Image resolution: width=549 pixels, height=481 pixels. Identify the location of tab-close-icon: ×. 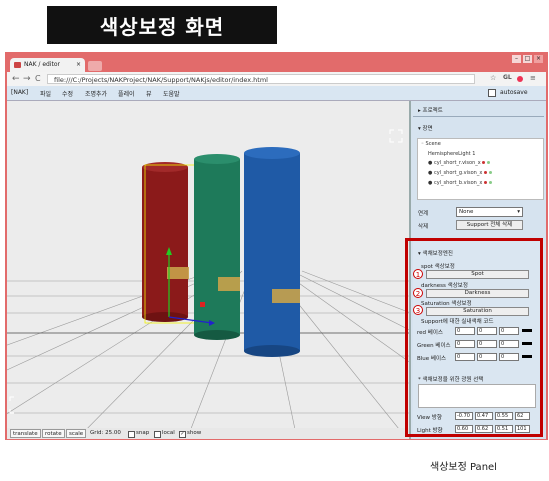
(78, 65).